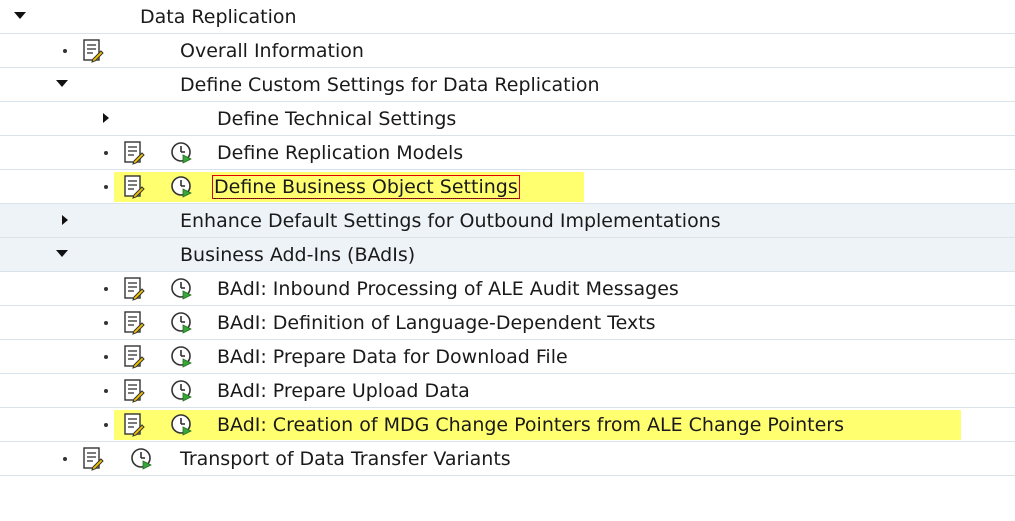 This screenshot has height=521, width=1015. I want to click on tree-row-business-add-ins: Business Add-Ins (BAdIs), so click(507, 255).